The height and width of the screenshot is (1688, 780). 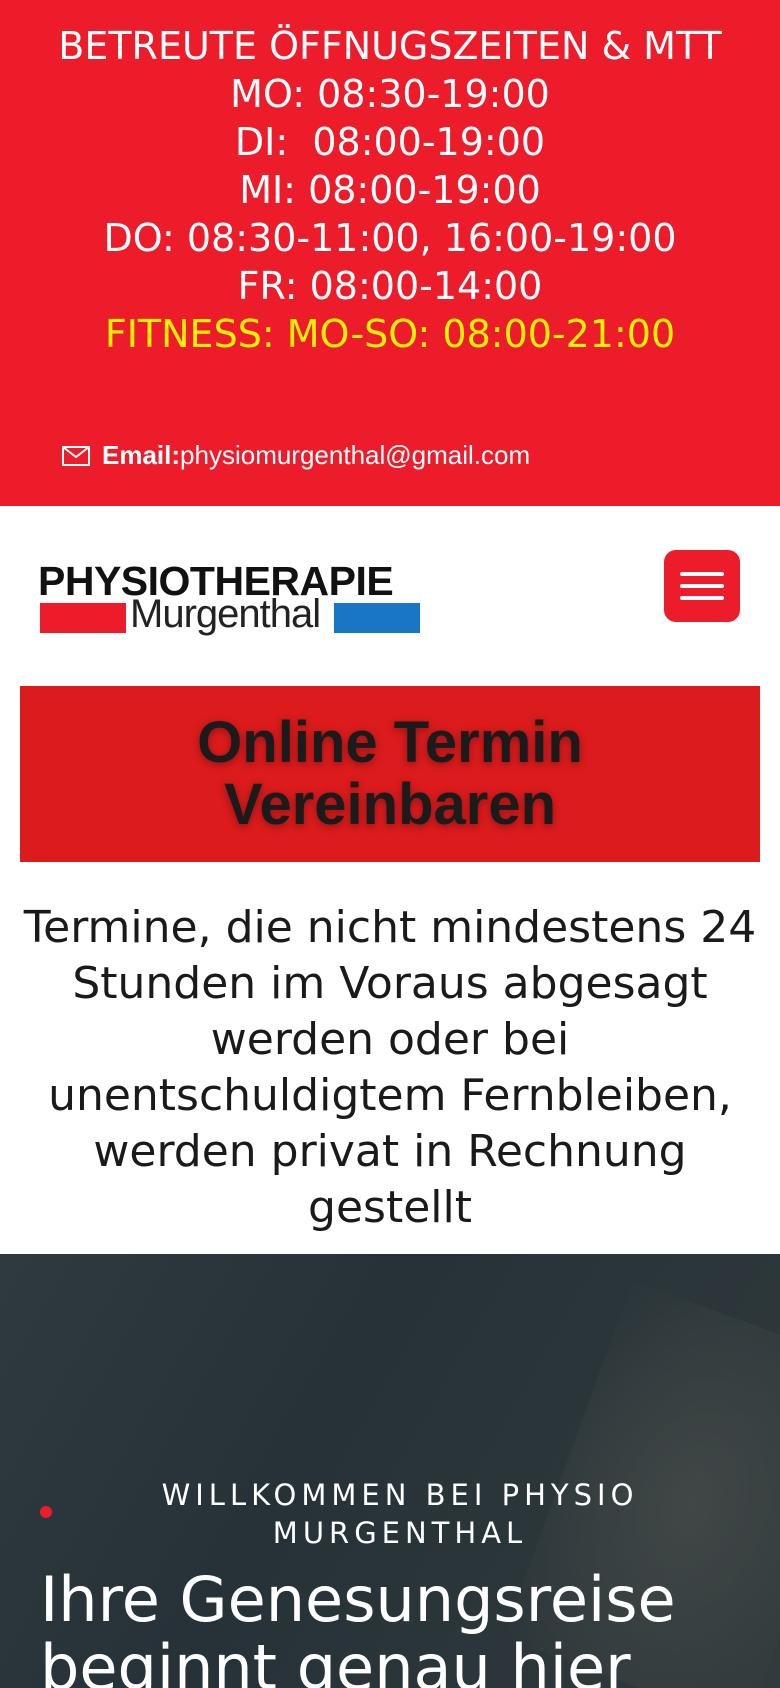 I want to click on opening-hours-title: BETREUTE ÖFFNUGSZEITEN & MTT, so click(x=390, y=46).